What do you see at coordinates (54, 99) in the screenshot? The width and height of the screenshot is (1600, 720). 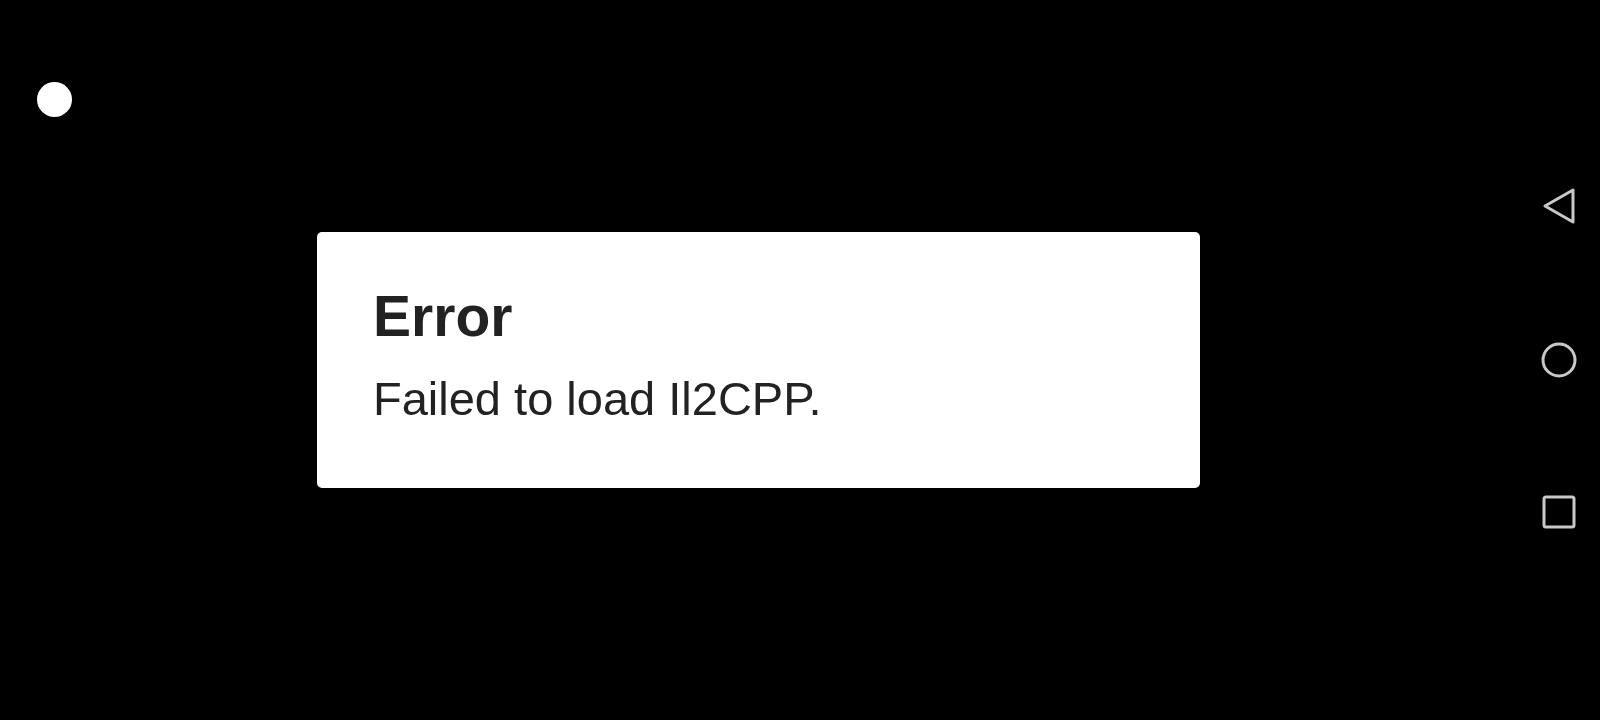 I see `camera-dot-icon` at bounding box center [54, 99].